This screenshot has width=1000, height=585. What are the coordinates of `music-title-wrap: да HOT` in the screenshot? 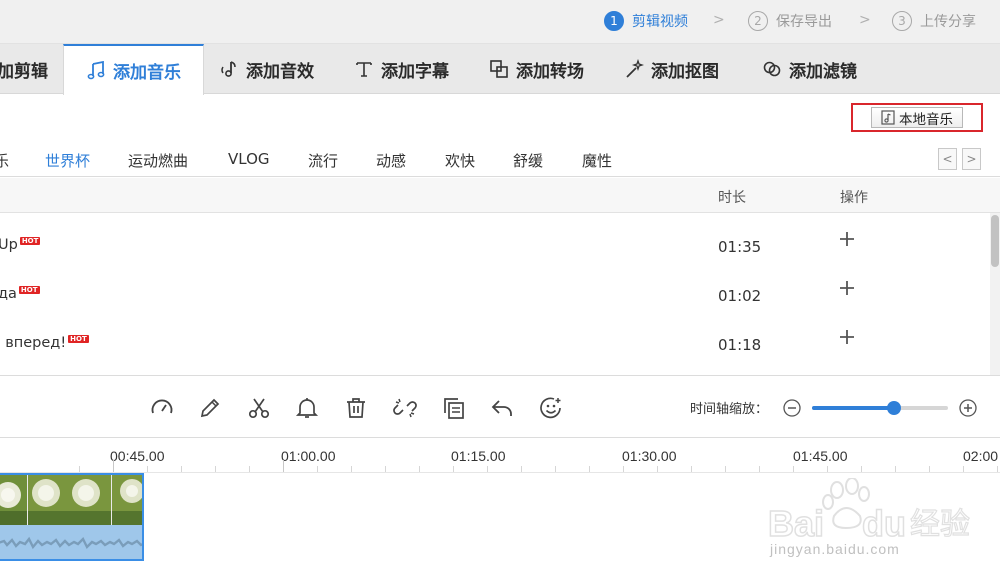 It's located at (20, 294).